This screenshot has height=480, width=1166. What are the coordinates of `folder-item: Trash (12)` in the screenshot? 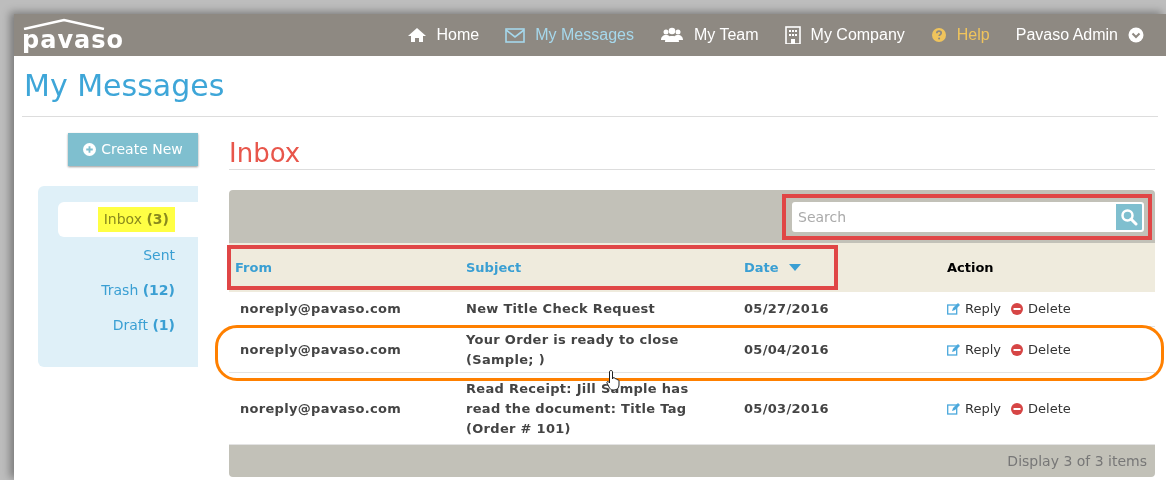 It's located at (128, 290).